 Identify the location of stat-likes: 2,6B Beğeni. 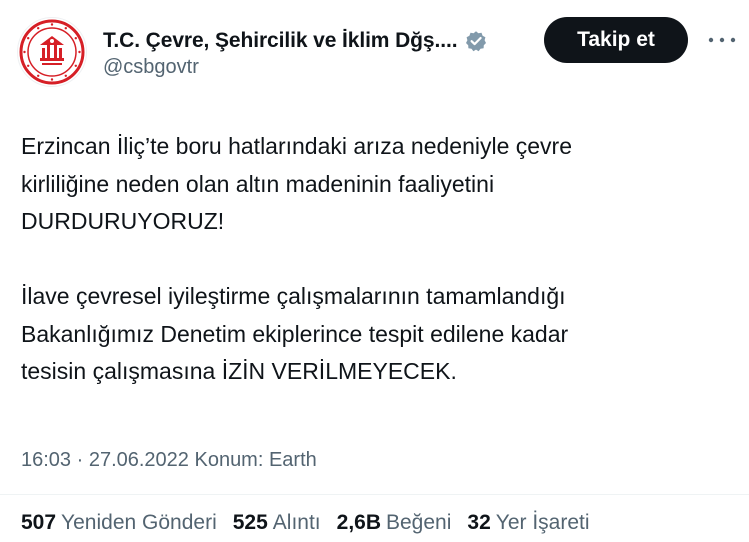
(394, 523).